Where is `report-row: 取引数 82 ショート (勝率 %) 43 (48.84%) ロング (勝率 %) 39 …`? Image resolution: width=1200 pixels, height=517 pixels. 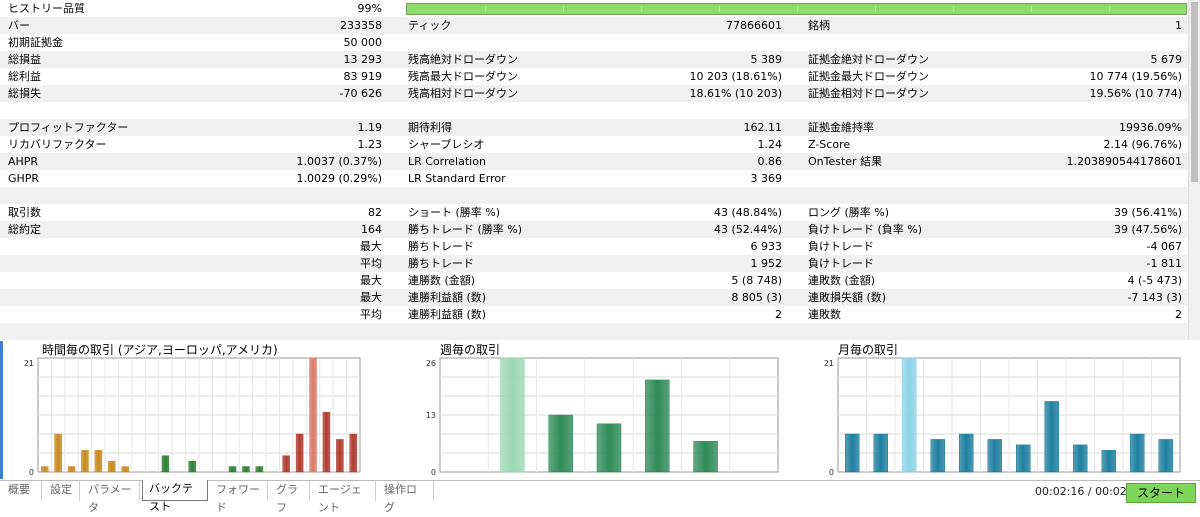 report-row: 取引数 82 ショート (勝率 %) 43 (48.84%) ロング (勝率 %) 39 … is located at coordinates (594, 212).